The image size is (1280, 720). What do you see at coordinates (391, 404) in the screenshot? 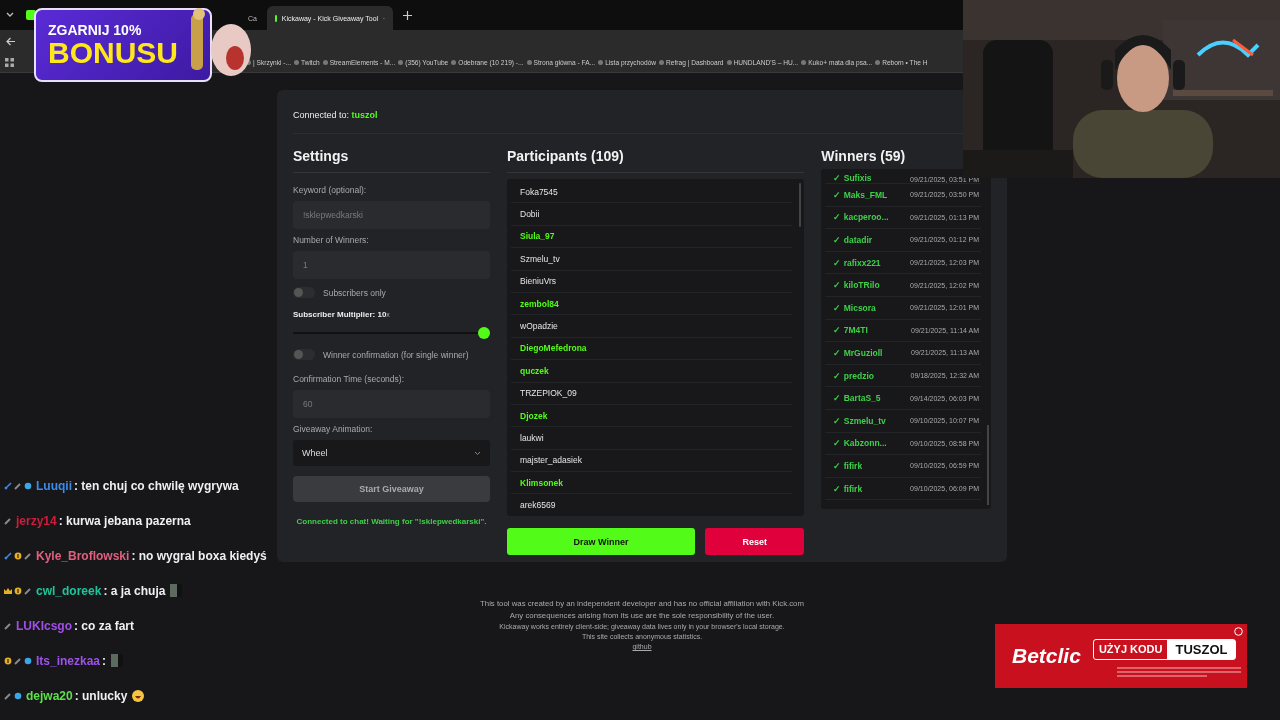
I see `confirmation-time-field: 60` at bounding box center [391, 404].